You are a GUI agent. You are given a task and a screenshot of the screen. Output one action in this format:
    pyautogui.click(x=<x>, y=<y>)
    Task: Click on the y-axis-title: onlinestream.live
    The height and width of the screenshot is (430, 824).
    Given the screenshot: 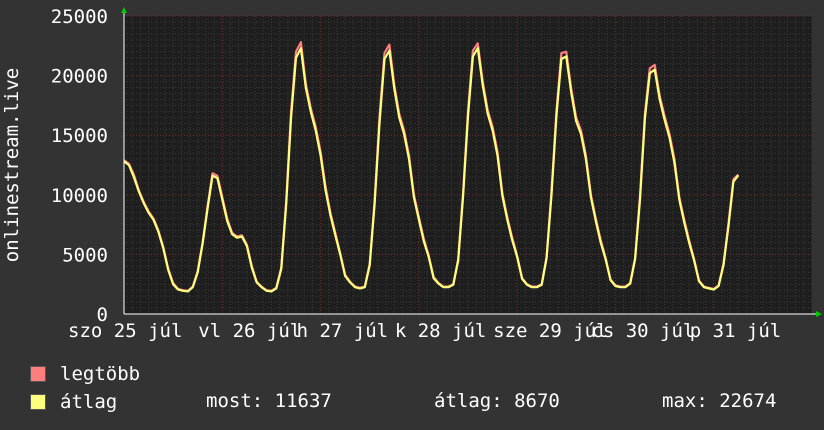 What is the action you would take?
    pyautogui.click(x=12, y=165)
    